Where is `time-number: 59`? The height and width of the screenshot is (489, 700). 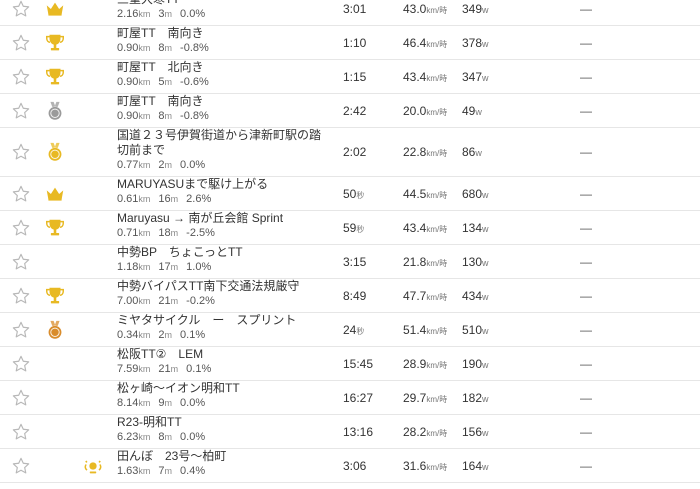
time-number: 59 is located at coordinates (350, 227).